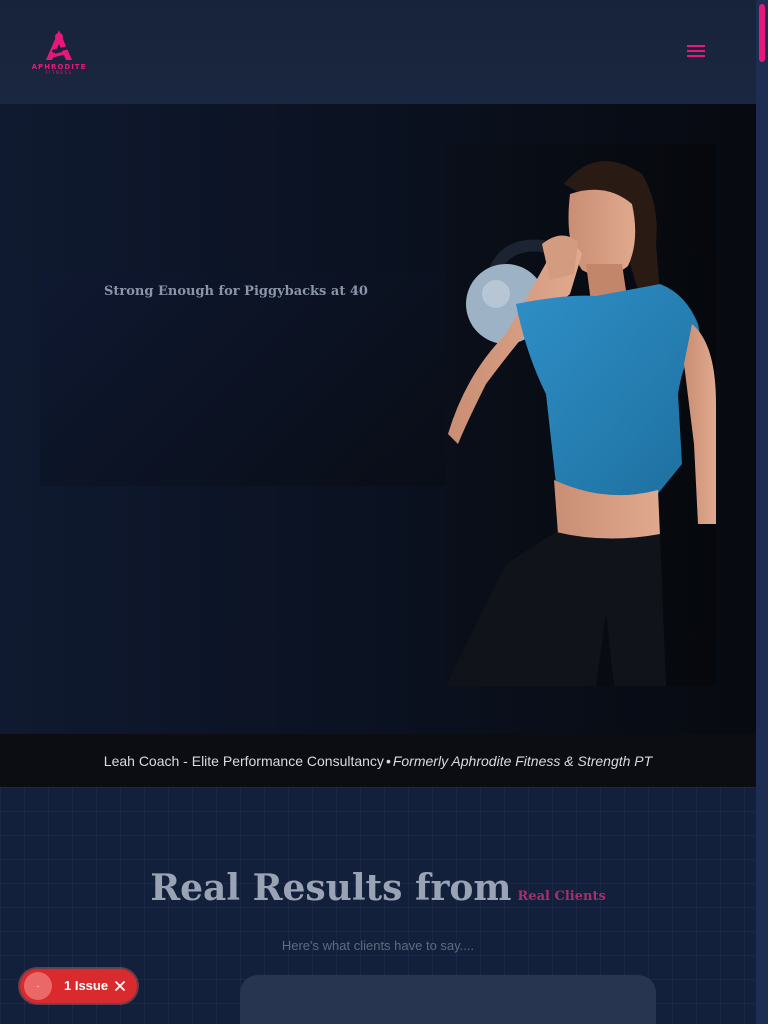 The height and width of the screenshot is (1024, 768). What do you see at coordinates (38, 986) in the screenshot?
I see `issue-indicator: .` at bounding box center [38, 986].